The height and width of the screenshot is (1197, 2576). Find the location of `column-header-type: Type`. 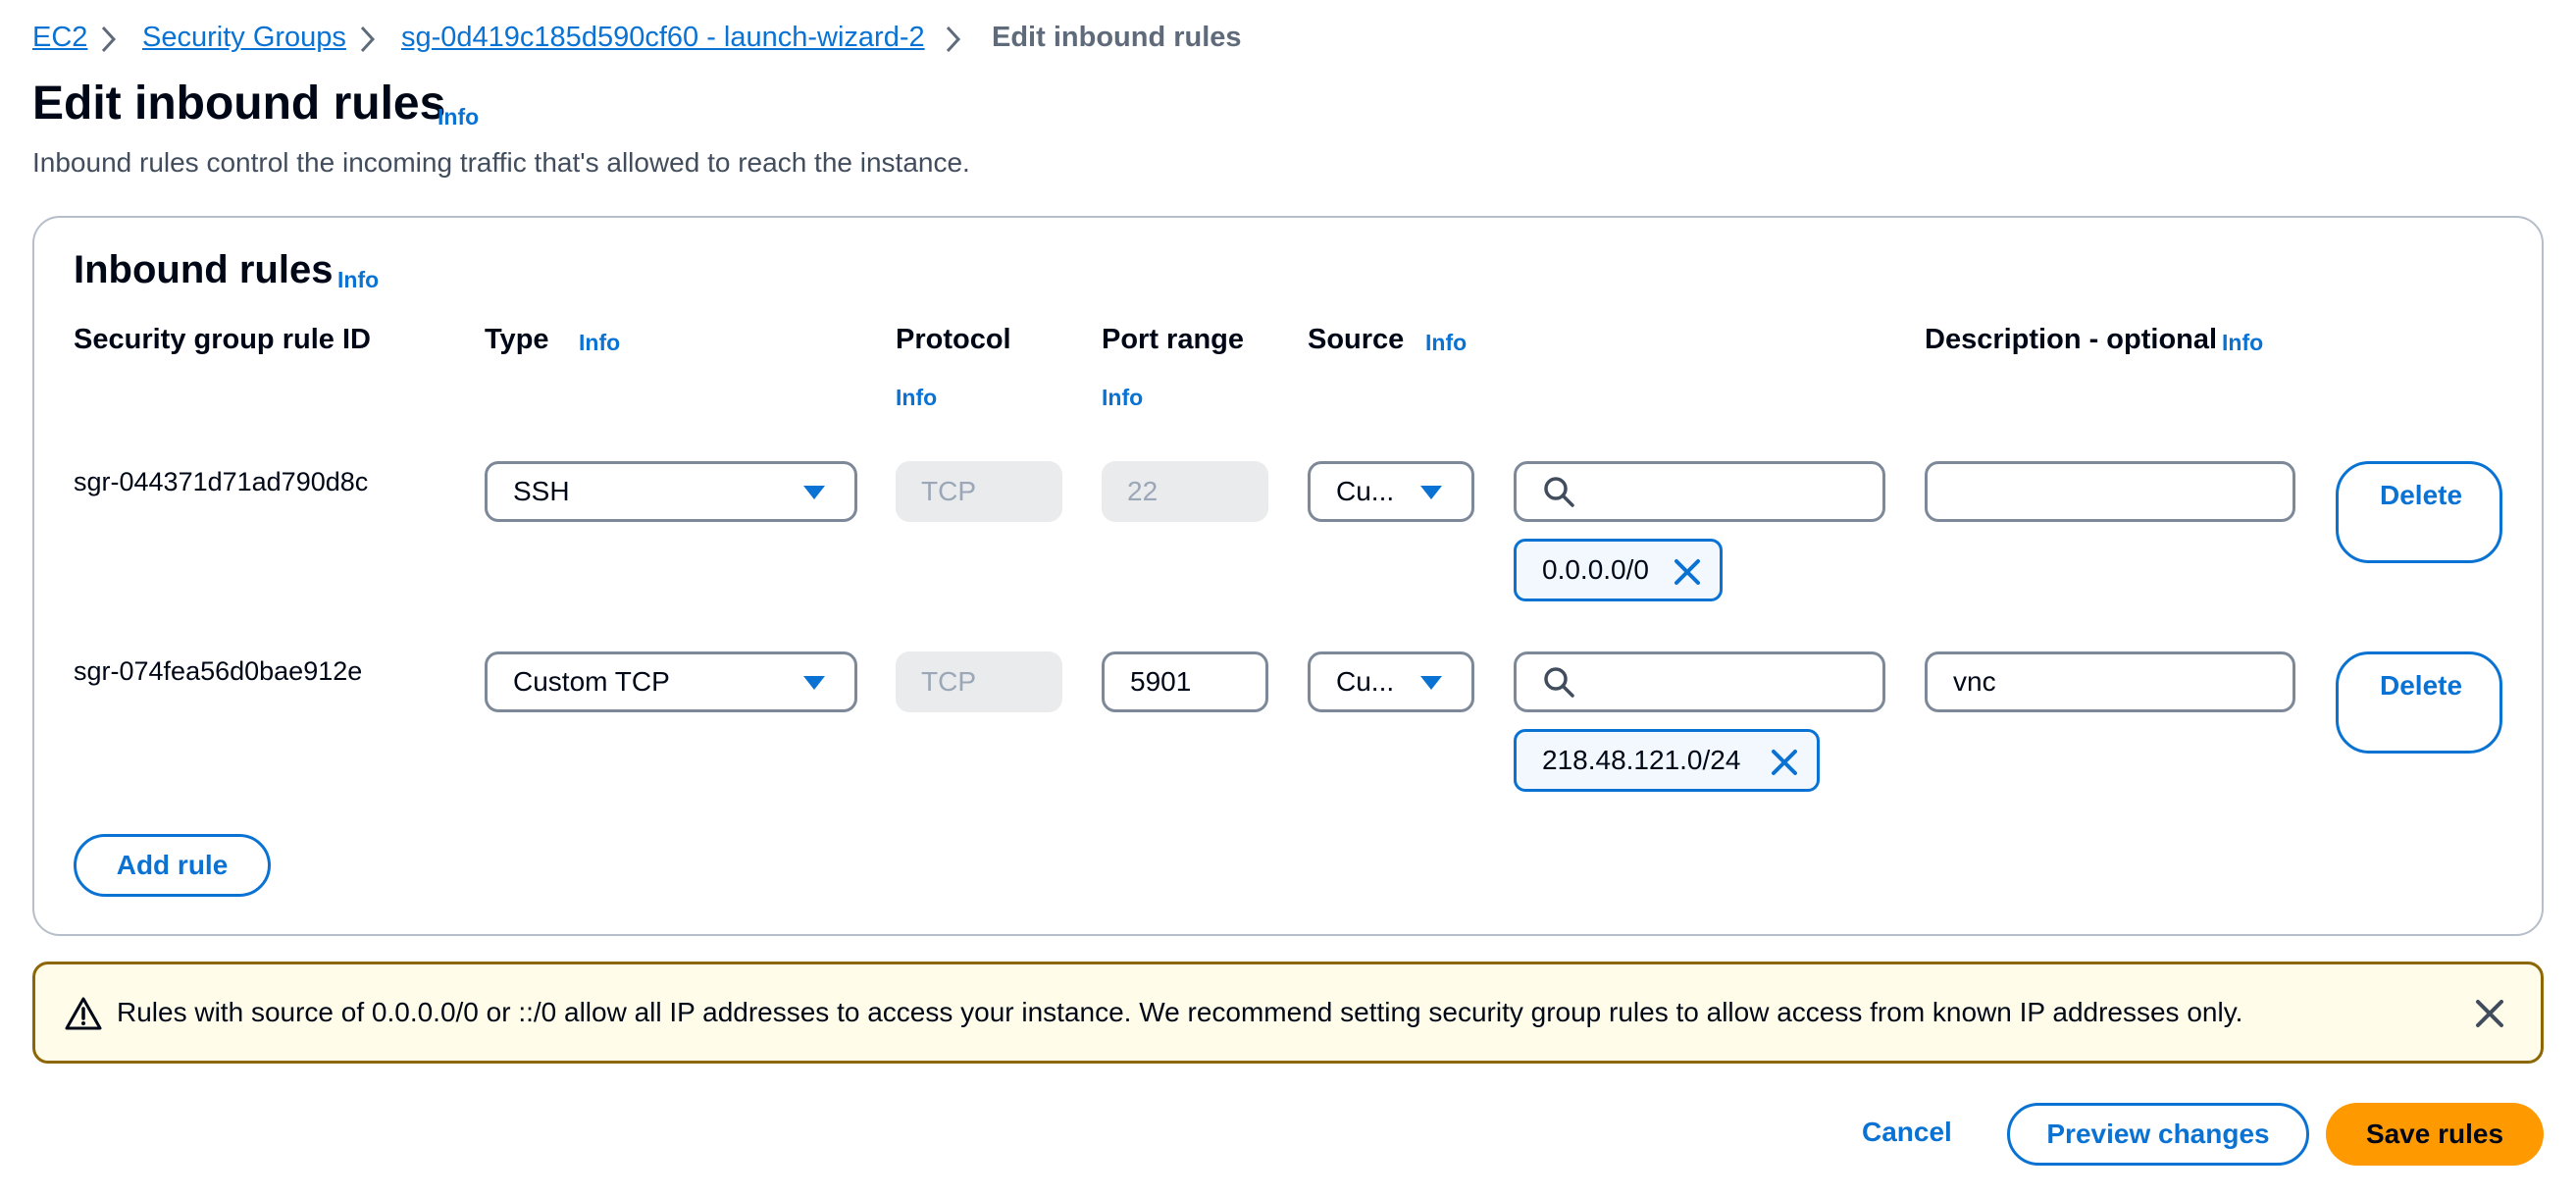

column-header-type: Type is located at coordinates (517, 339).